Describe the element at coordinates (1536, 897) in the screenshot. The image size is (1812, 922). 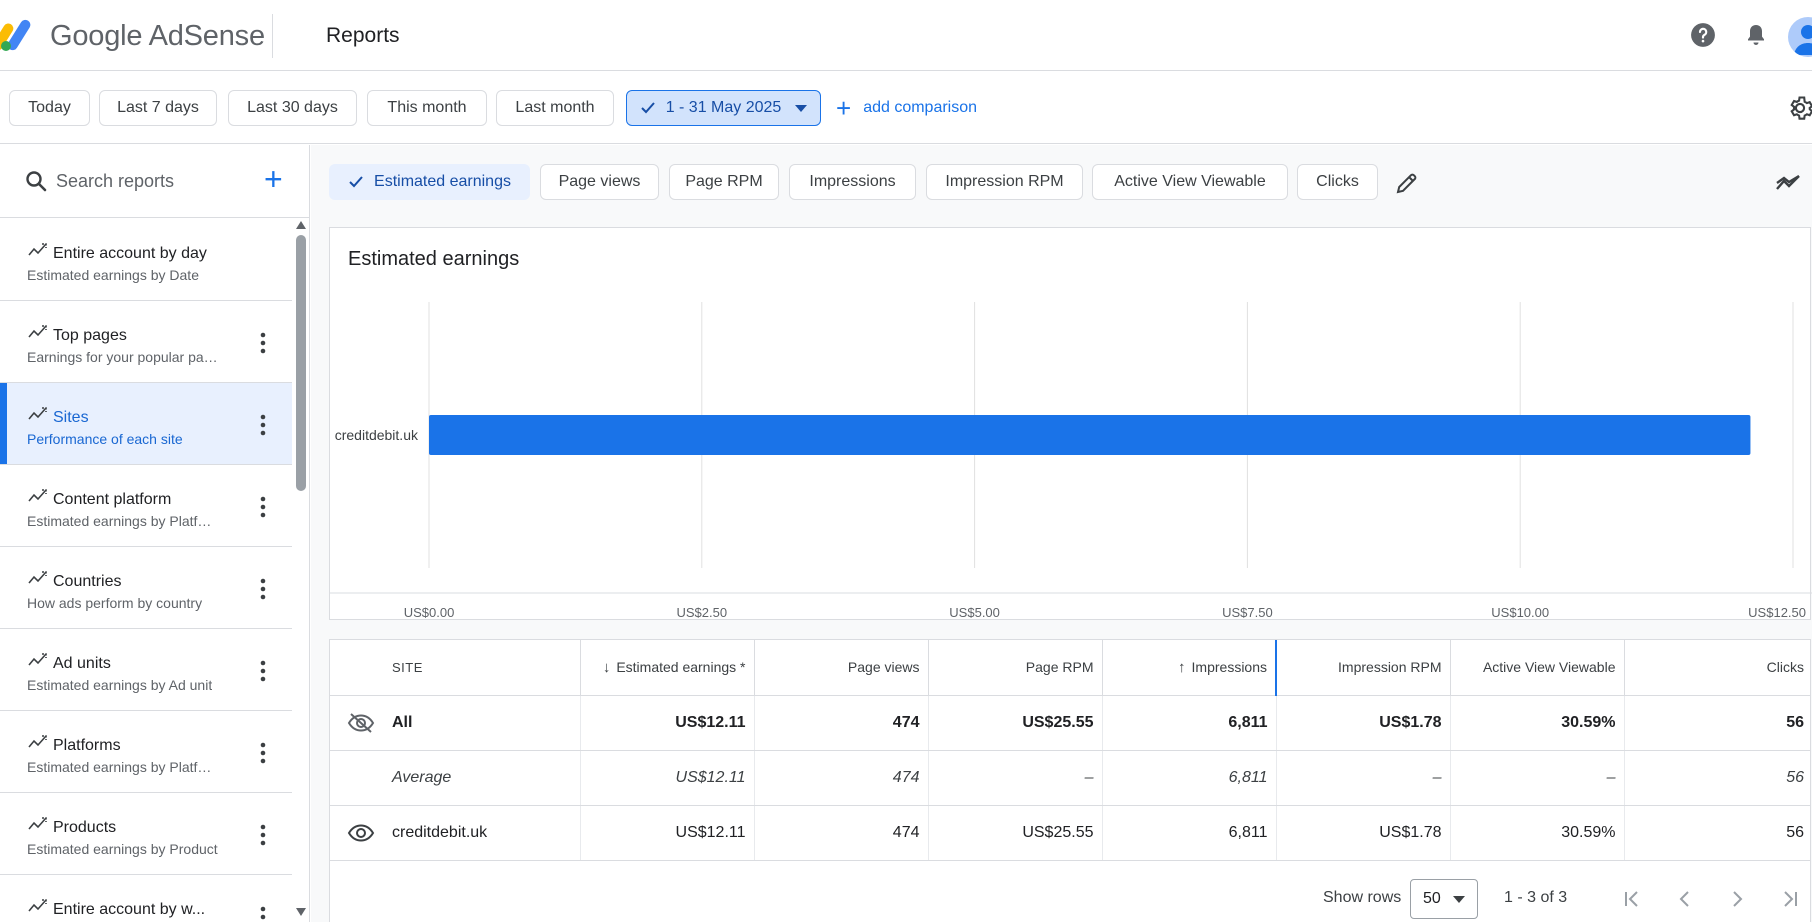
I see `pagination-range: 1 - 3 of 3` at that location.